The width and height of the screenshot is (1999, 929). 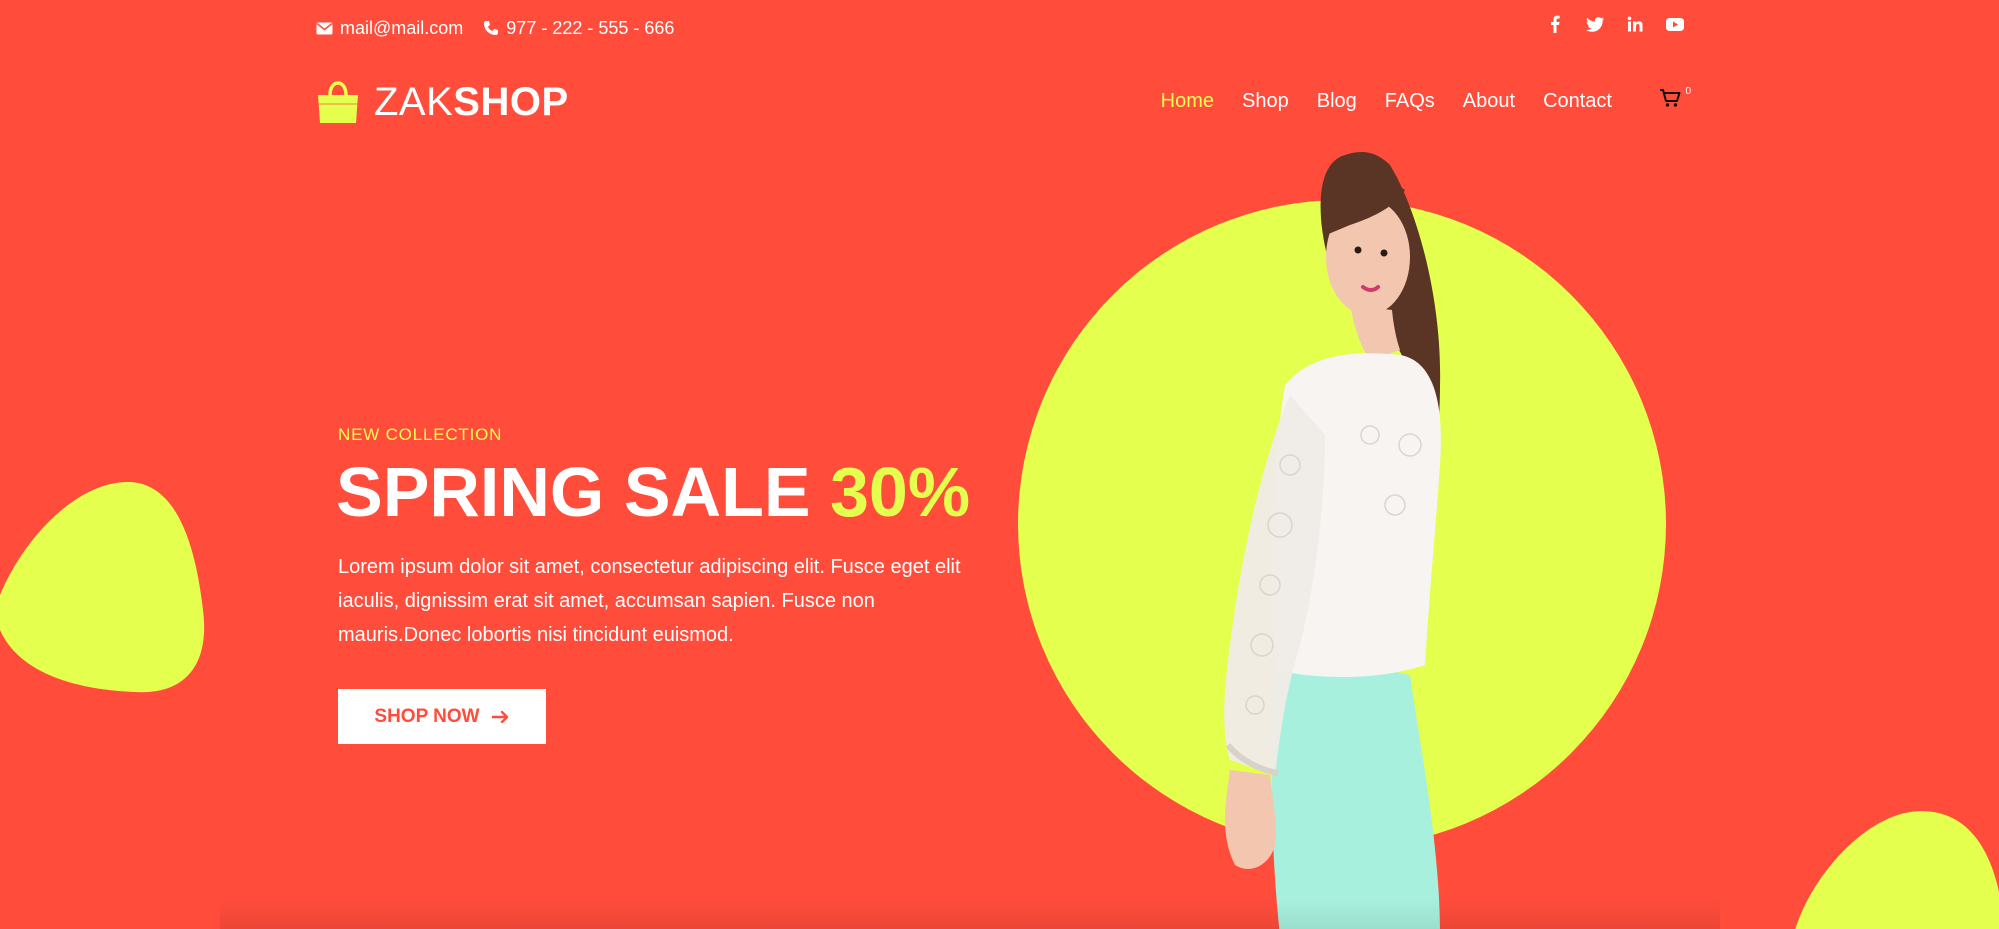 I want to click on nav-home: Home, so click(x=1187, y=101).